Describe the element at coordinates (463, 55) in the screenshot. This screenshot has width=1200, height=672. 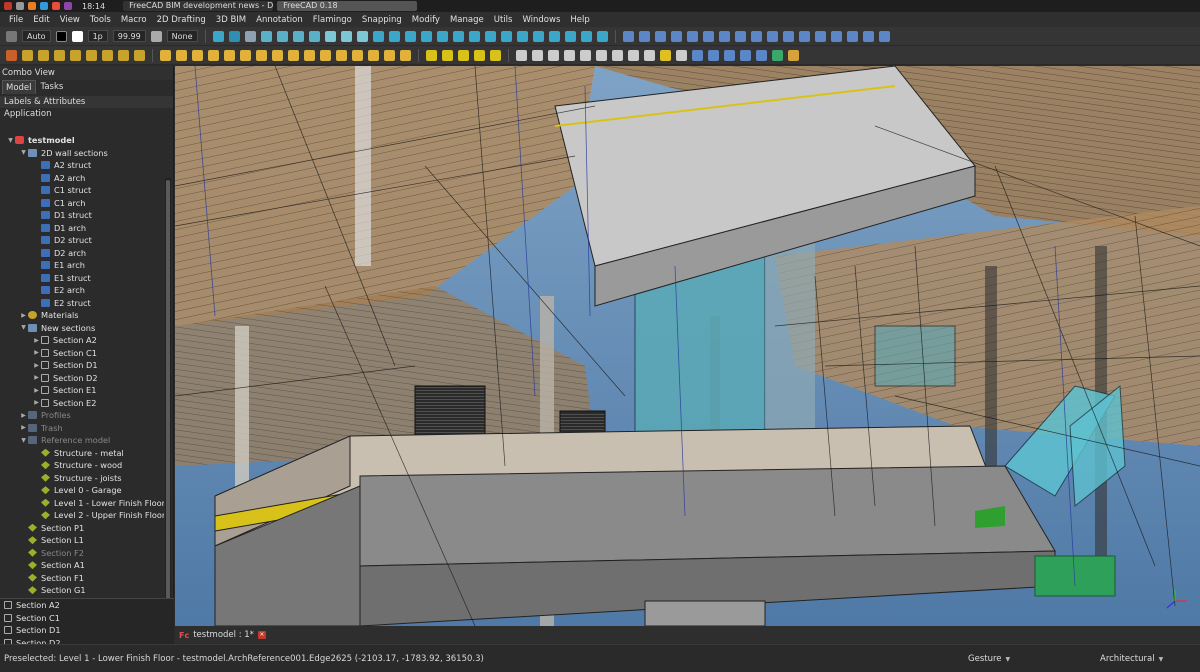
I see `dimension-tool-icon` at that location.